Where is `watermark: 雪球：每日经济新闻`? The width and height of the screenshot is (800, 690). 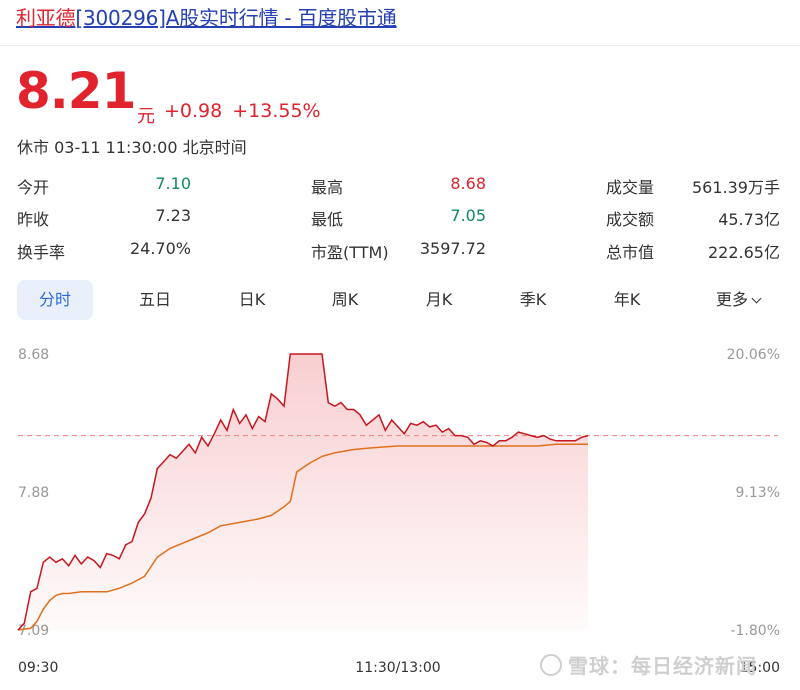
watermark: 雪球：每日经济新闻 is located at coordinates (648, 664).